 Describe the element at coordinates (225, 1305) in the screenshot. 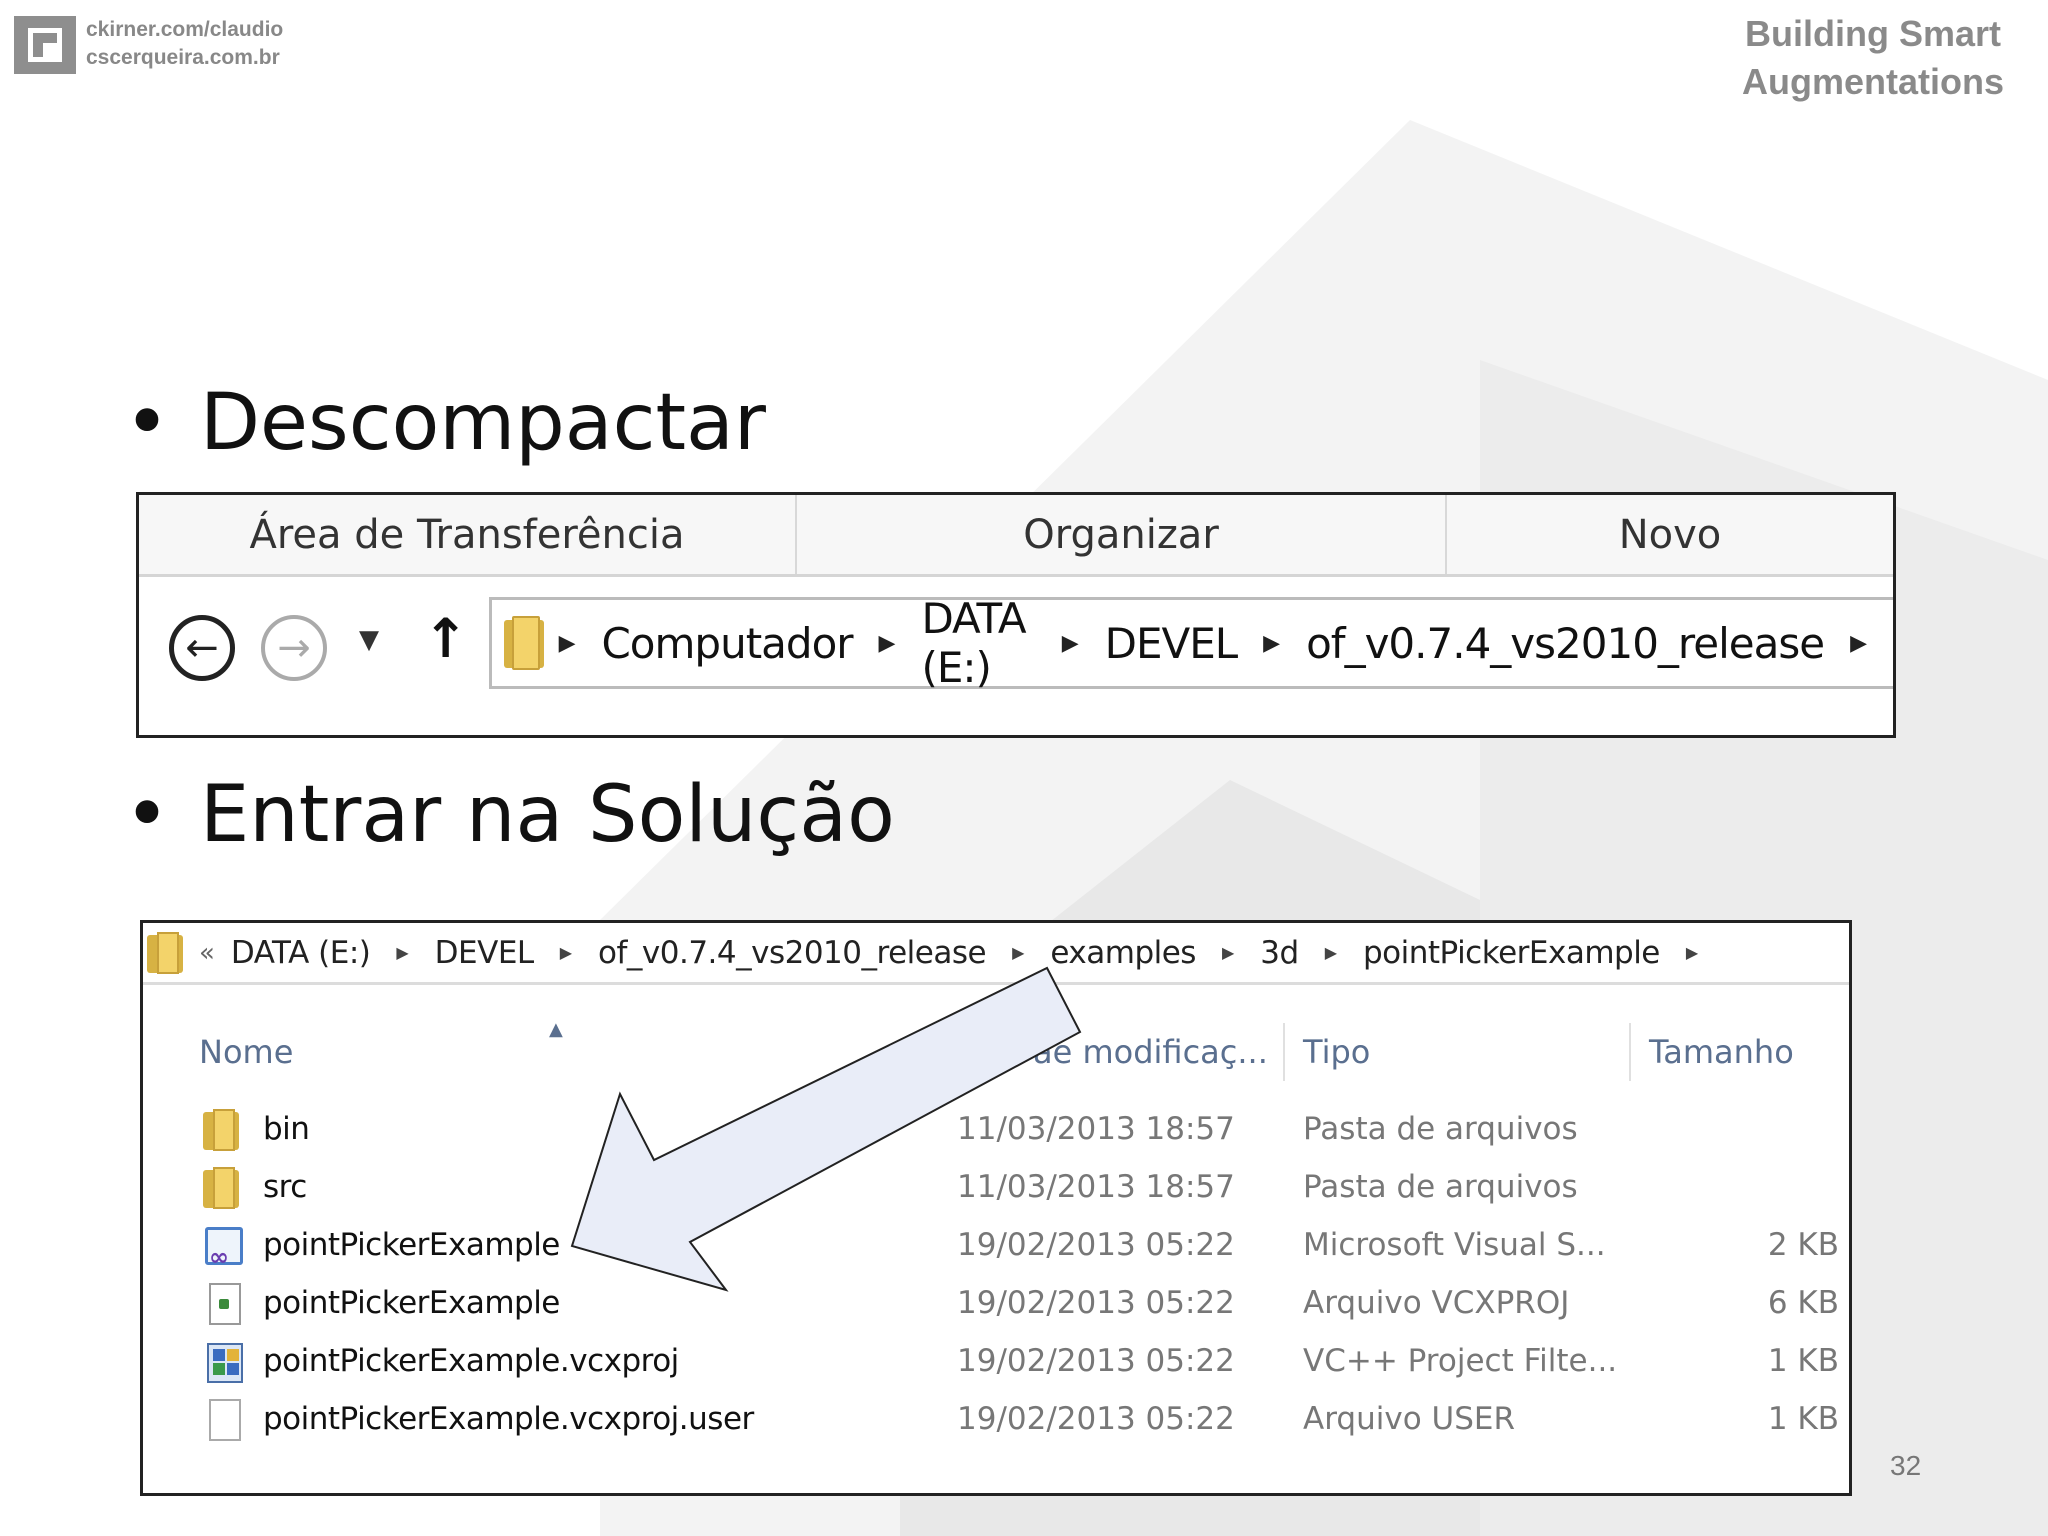

I see `vcxproj-file-icon` at that location.